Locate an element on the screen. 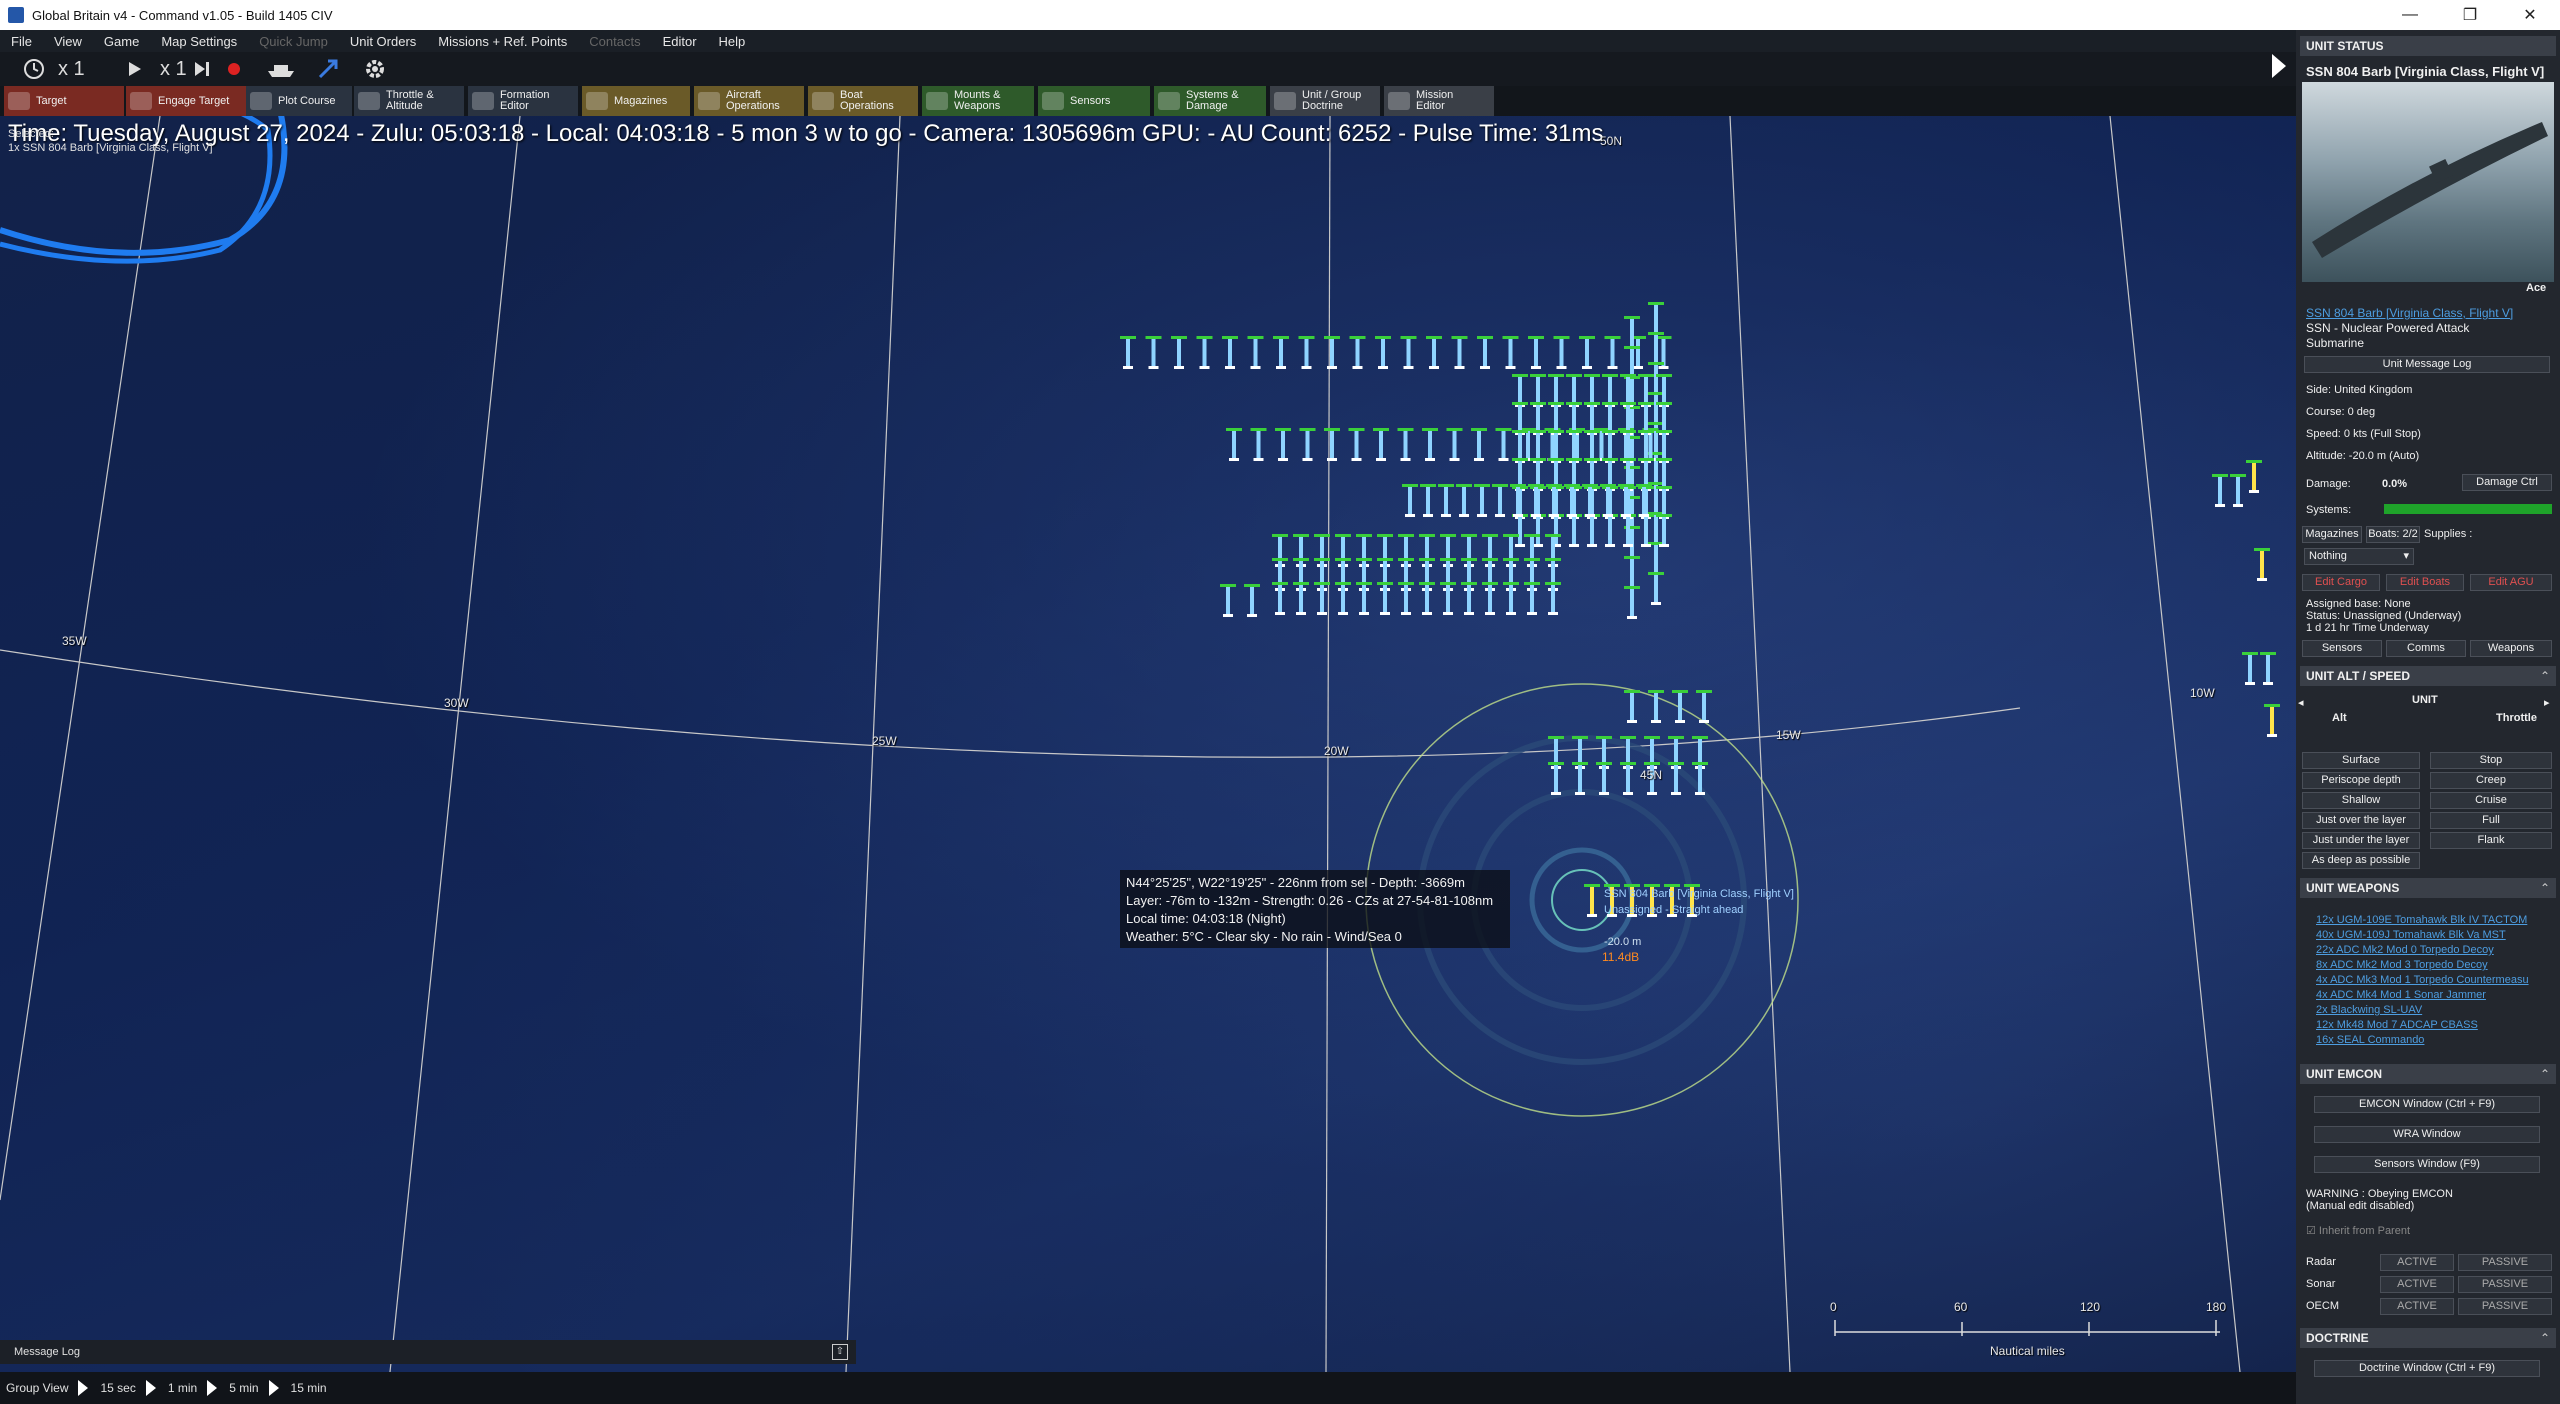 Image resolution: width=2560 pixels, height=1404 pixels. edit-agu-button: Edit AGU is located at coordinates (2511, 582).